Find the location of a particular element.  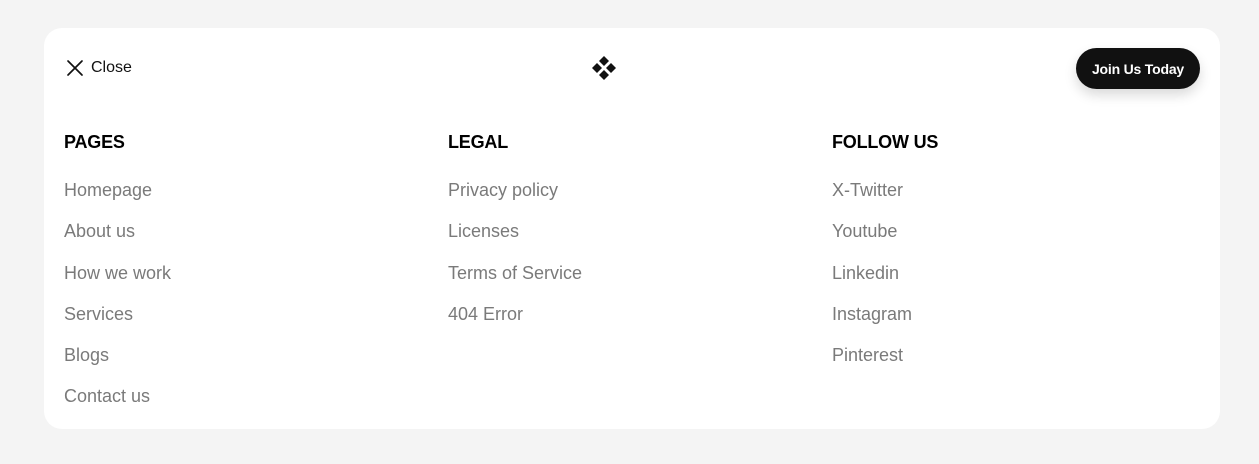

close-icon is located at coordinates (75, 68).